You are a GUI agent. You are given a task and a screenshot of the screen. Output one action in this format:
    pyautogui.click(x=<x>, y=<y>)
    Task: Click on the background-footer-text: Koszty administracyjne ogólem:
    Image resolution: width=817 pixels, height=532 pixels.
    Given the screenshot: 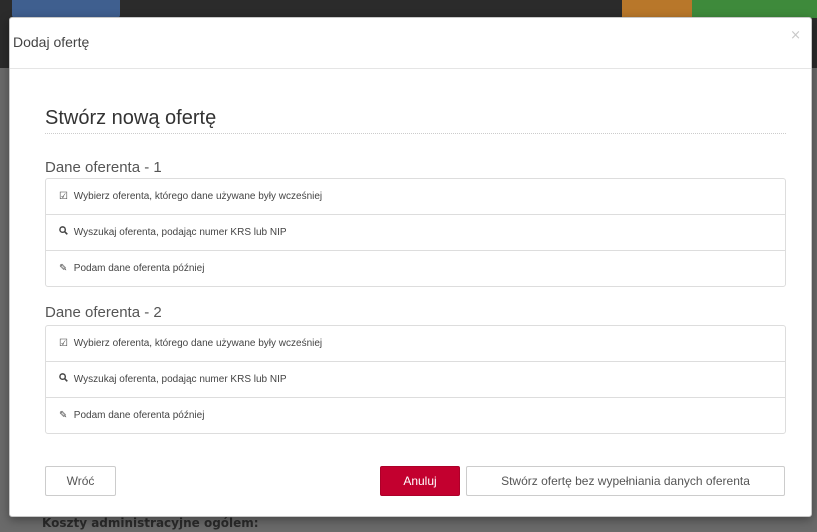 What is the action you would take?
    pyautogui.click(x=150, y=523)
    